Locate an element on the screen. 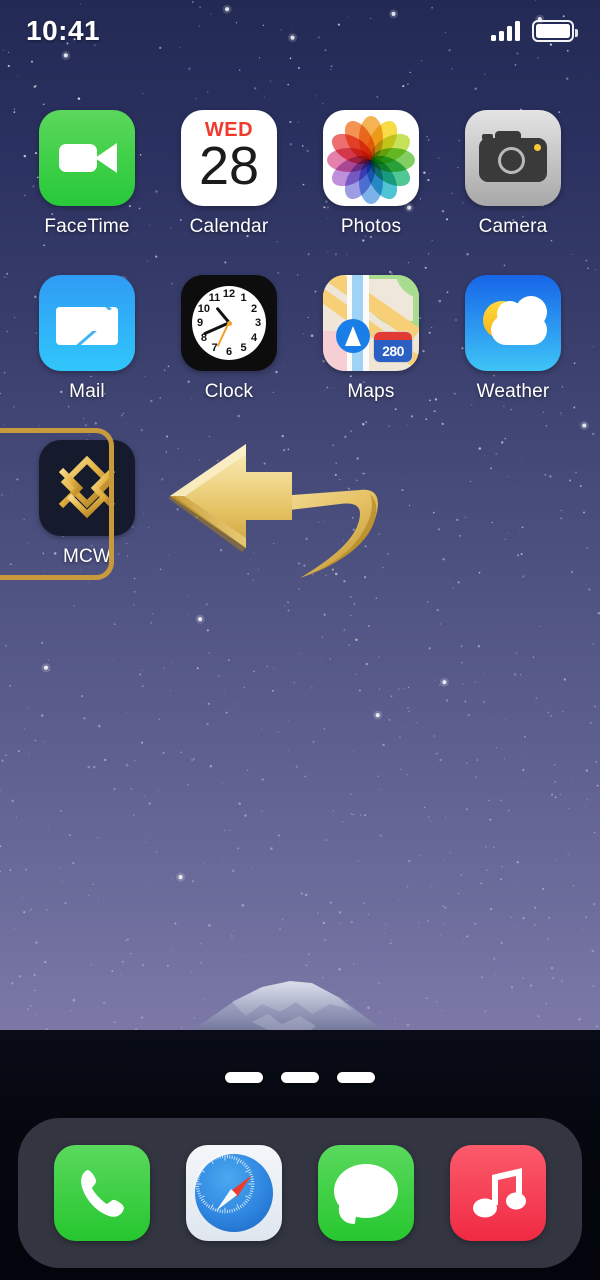  app-label: Clock is located at coordinates (229, 391).